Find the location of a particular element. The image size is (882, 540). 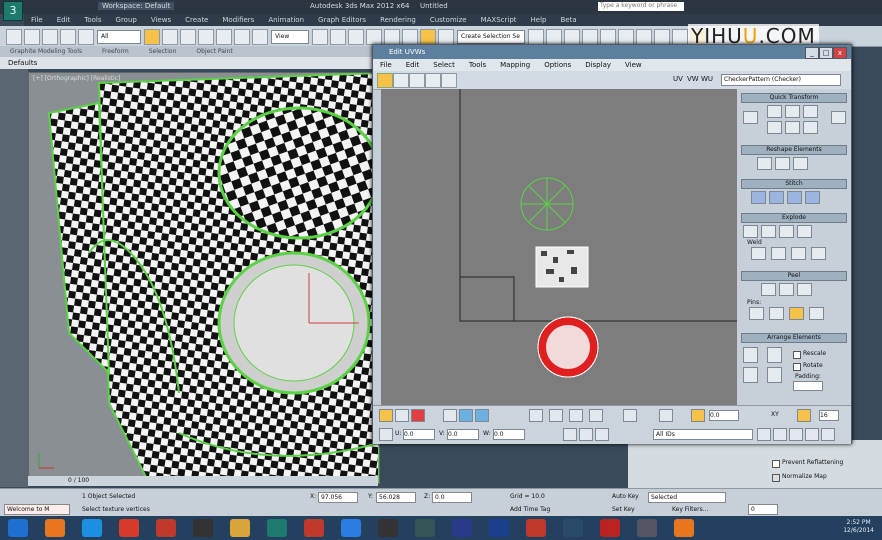

zoom-icon is located at coordinates (780, 434).